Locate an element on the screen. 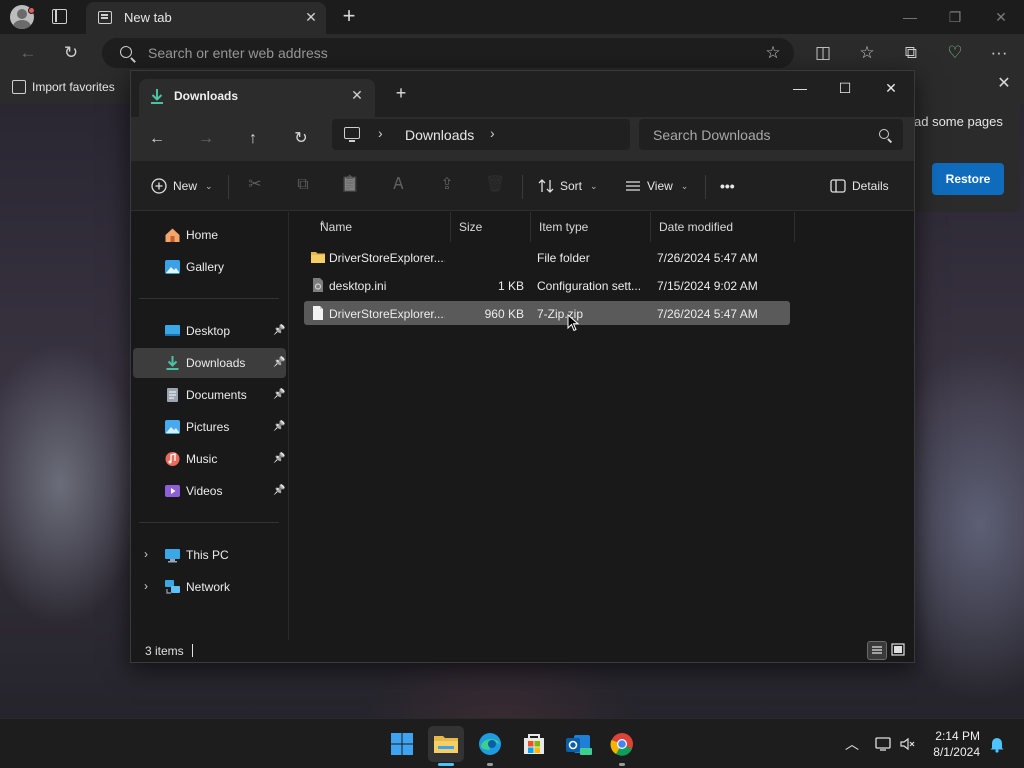 The height and width of the screenshot is (768, 1024). taskbar-store is located at coordinates (534, 744).